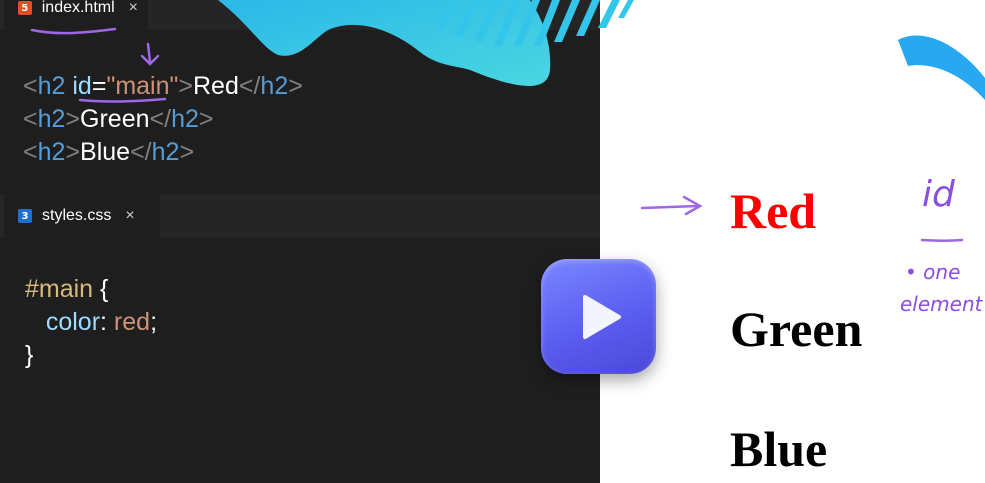 The height and width of the screenshot is (483, 985). I want to click on preview-heading-red: Red, so click(773, 211).